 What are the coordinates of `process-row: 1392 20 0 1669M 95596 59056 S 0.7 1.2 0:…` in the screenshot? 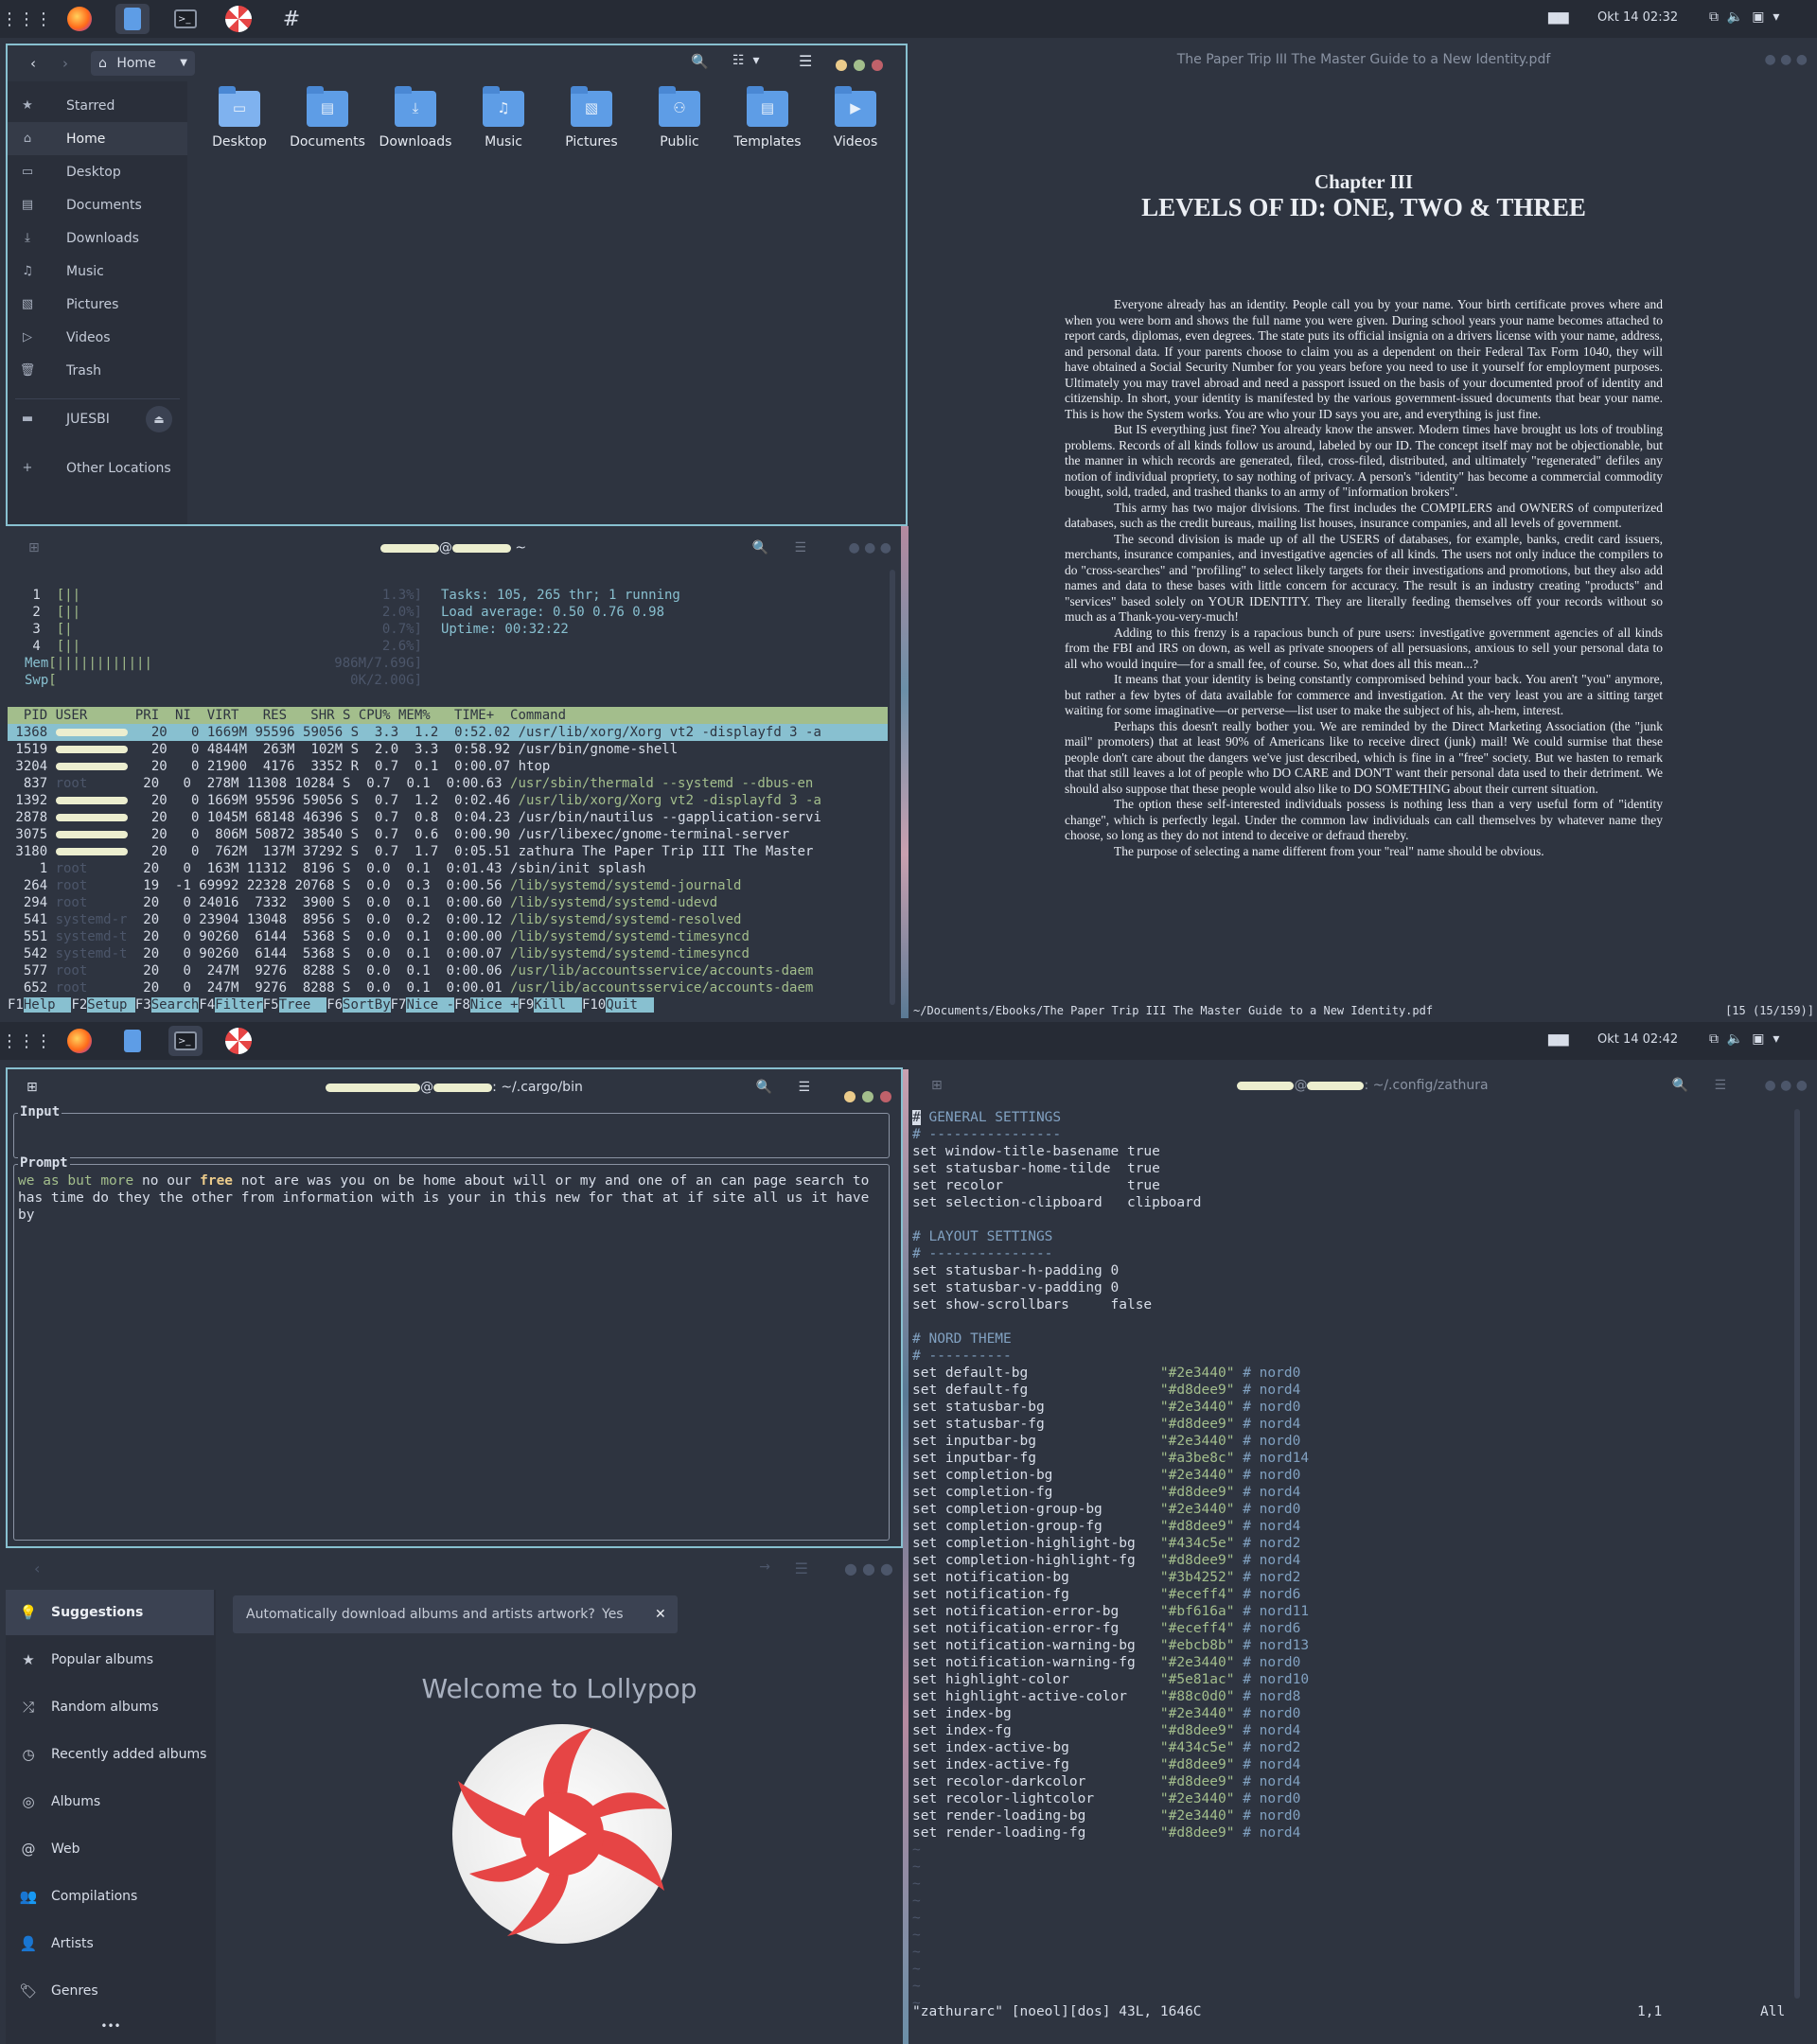 It's located at (448, 800).